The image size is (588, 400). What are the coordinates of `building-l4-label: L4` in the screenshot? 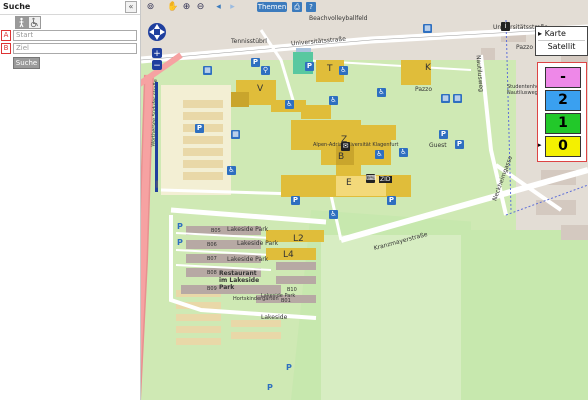 It's located at (288, 255).